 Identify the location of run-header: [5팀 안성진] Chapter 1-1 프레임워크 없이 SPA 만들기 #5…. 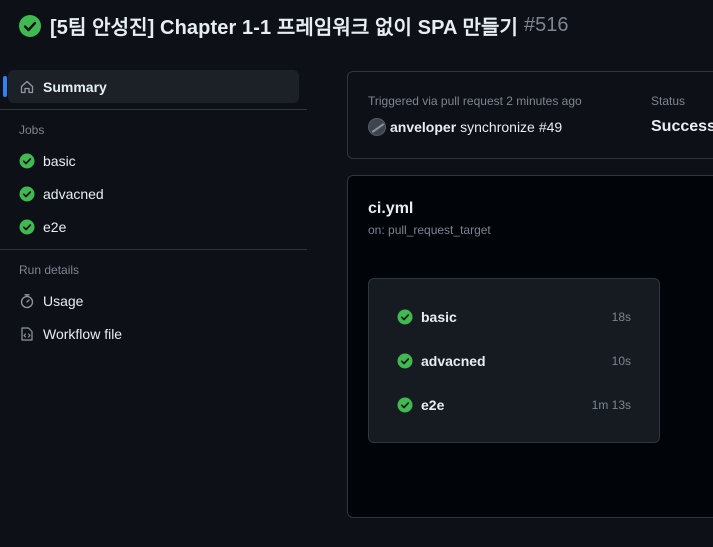
(293, 25).